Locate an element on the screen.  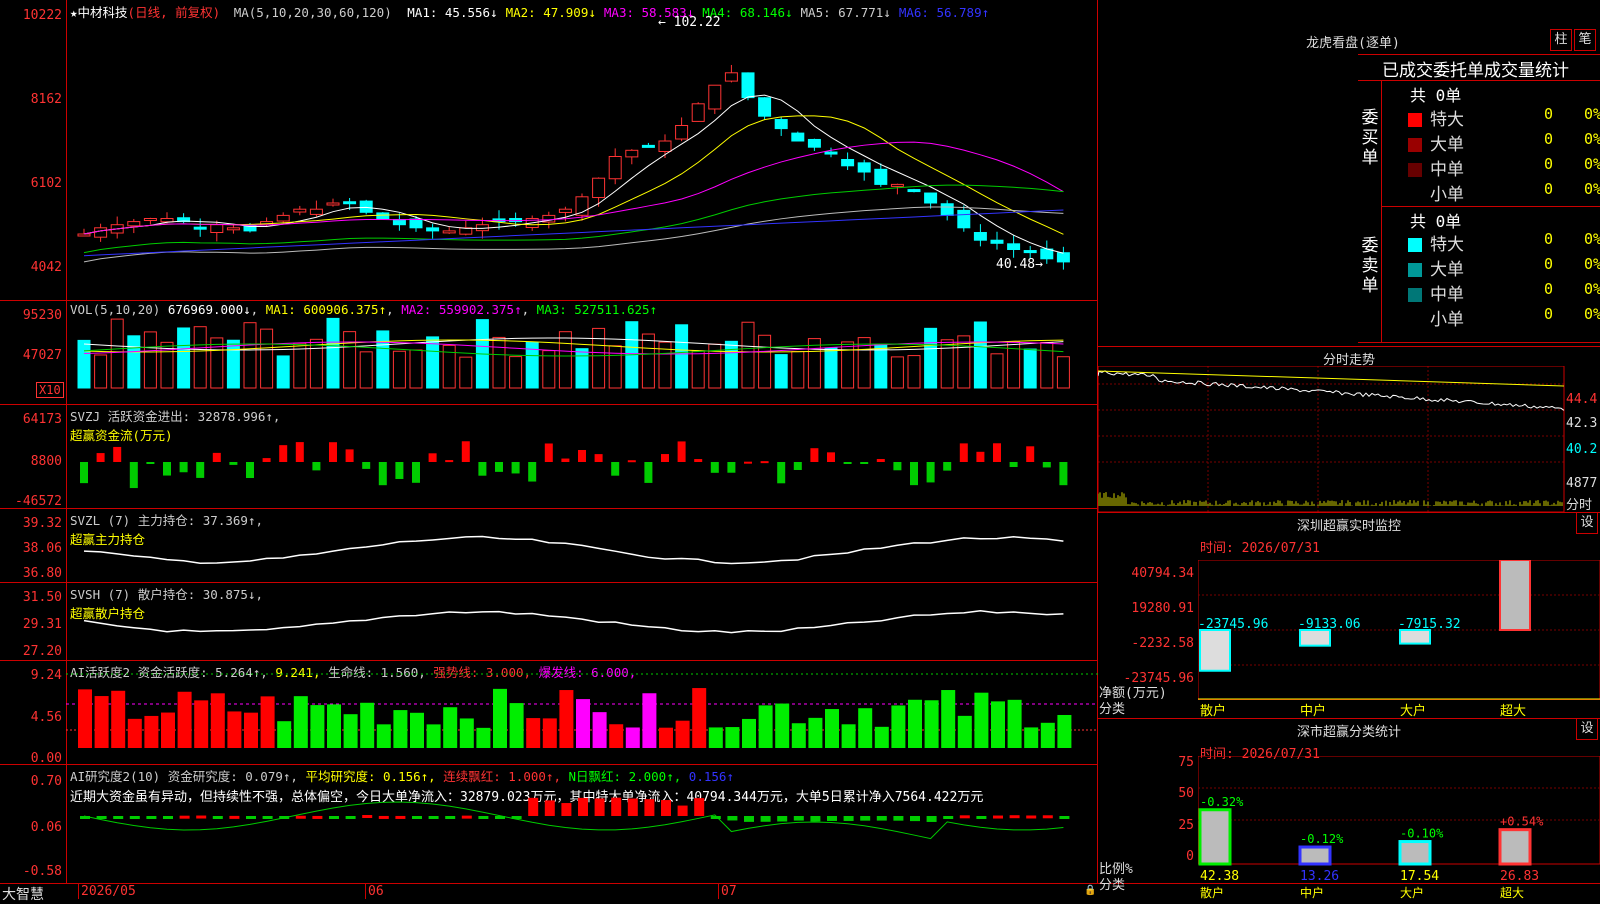
axis-label: 0.00 is located at coordinates (46, 758).